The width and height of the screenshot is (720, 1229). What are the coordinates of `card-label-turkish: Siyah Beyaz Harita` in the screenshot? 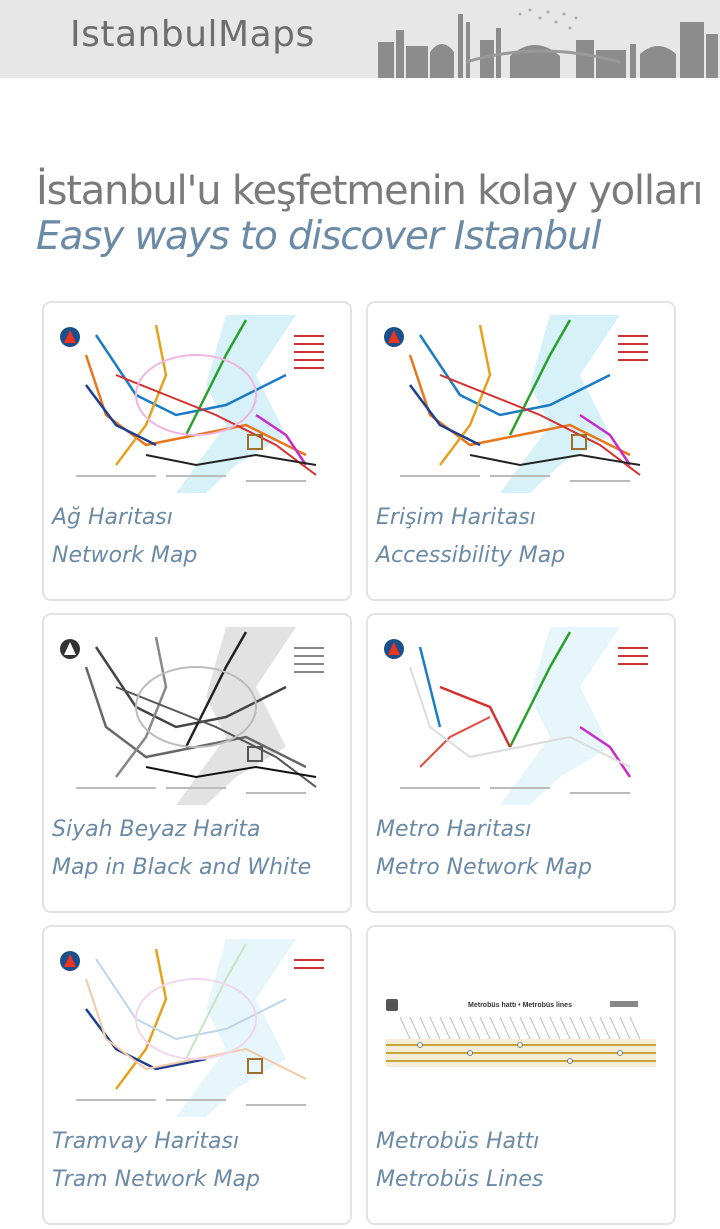 It's located at (156, 829).